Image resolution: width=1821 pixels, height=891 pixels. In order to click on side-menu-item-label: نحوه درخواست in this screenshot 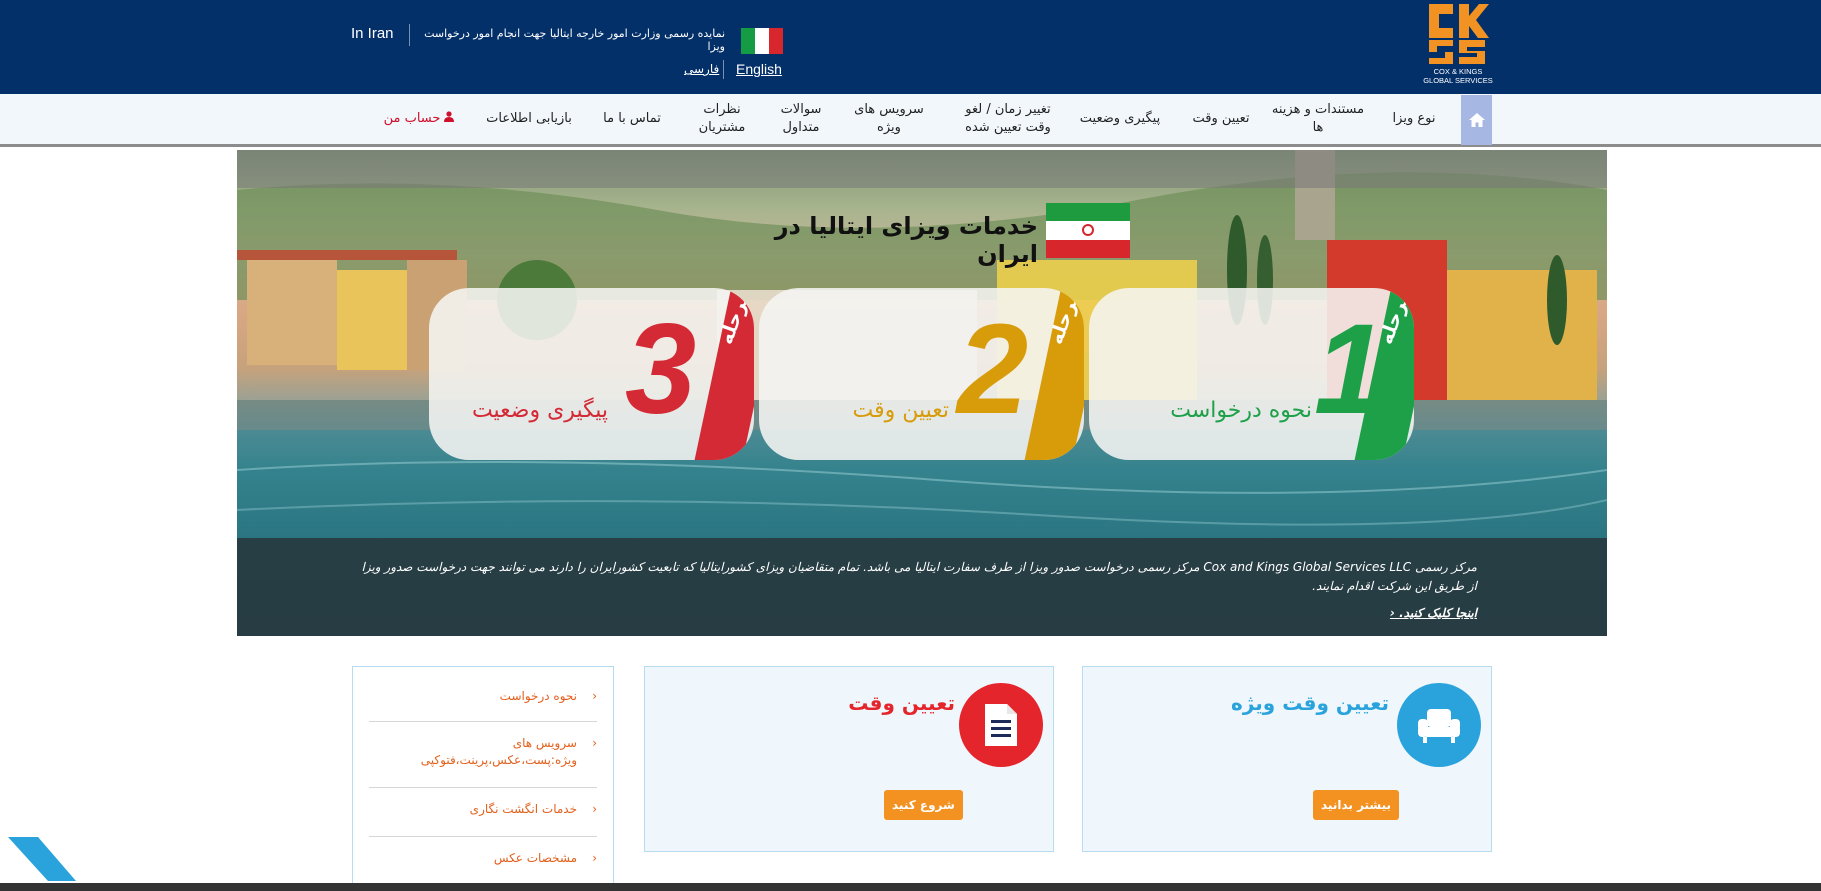, I will do `click(538, 696)`.